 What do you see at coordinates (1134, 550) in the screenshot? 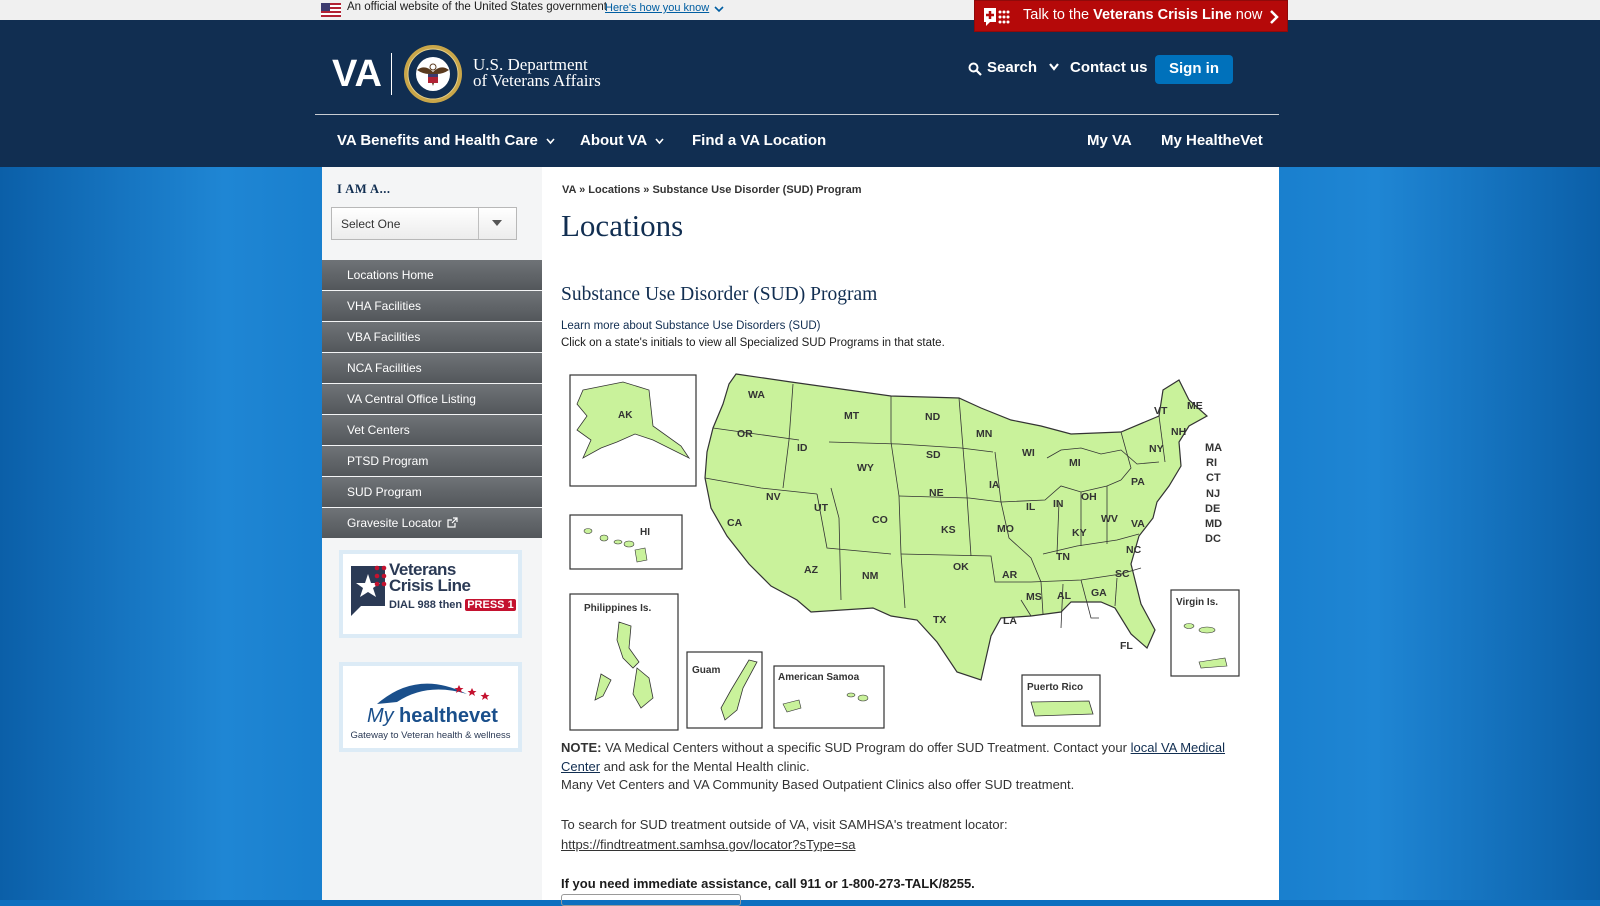
I see `state-label-nc: NC` at bounding box center [1134, 550].